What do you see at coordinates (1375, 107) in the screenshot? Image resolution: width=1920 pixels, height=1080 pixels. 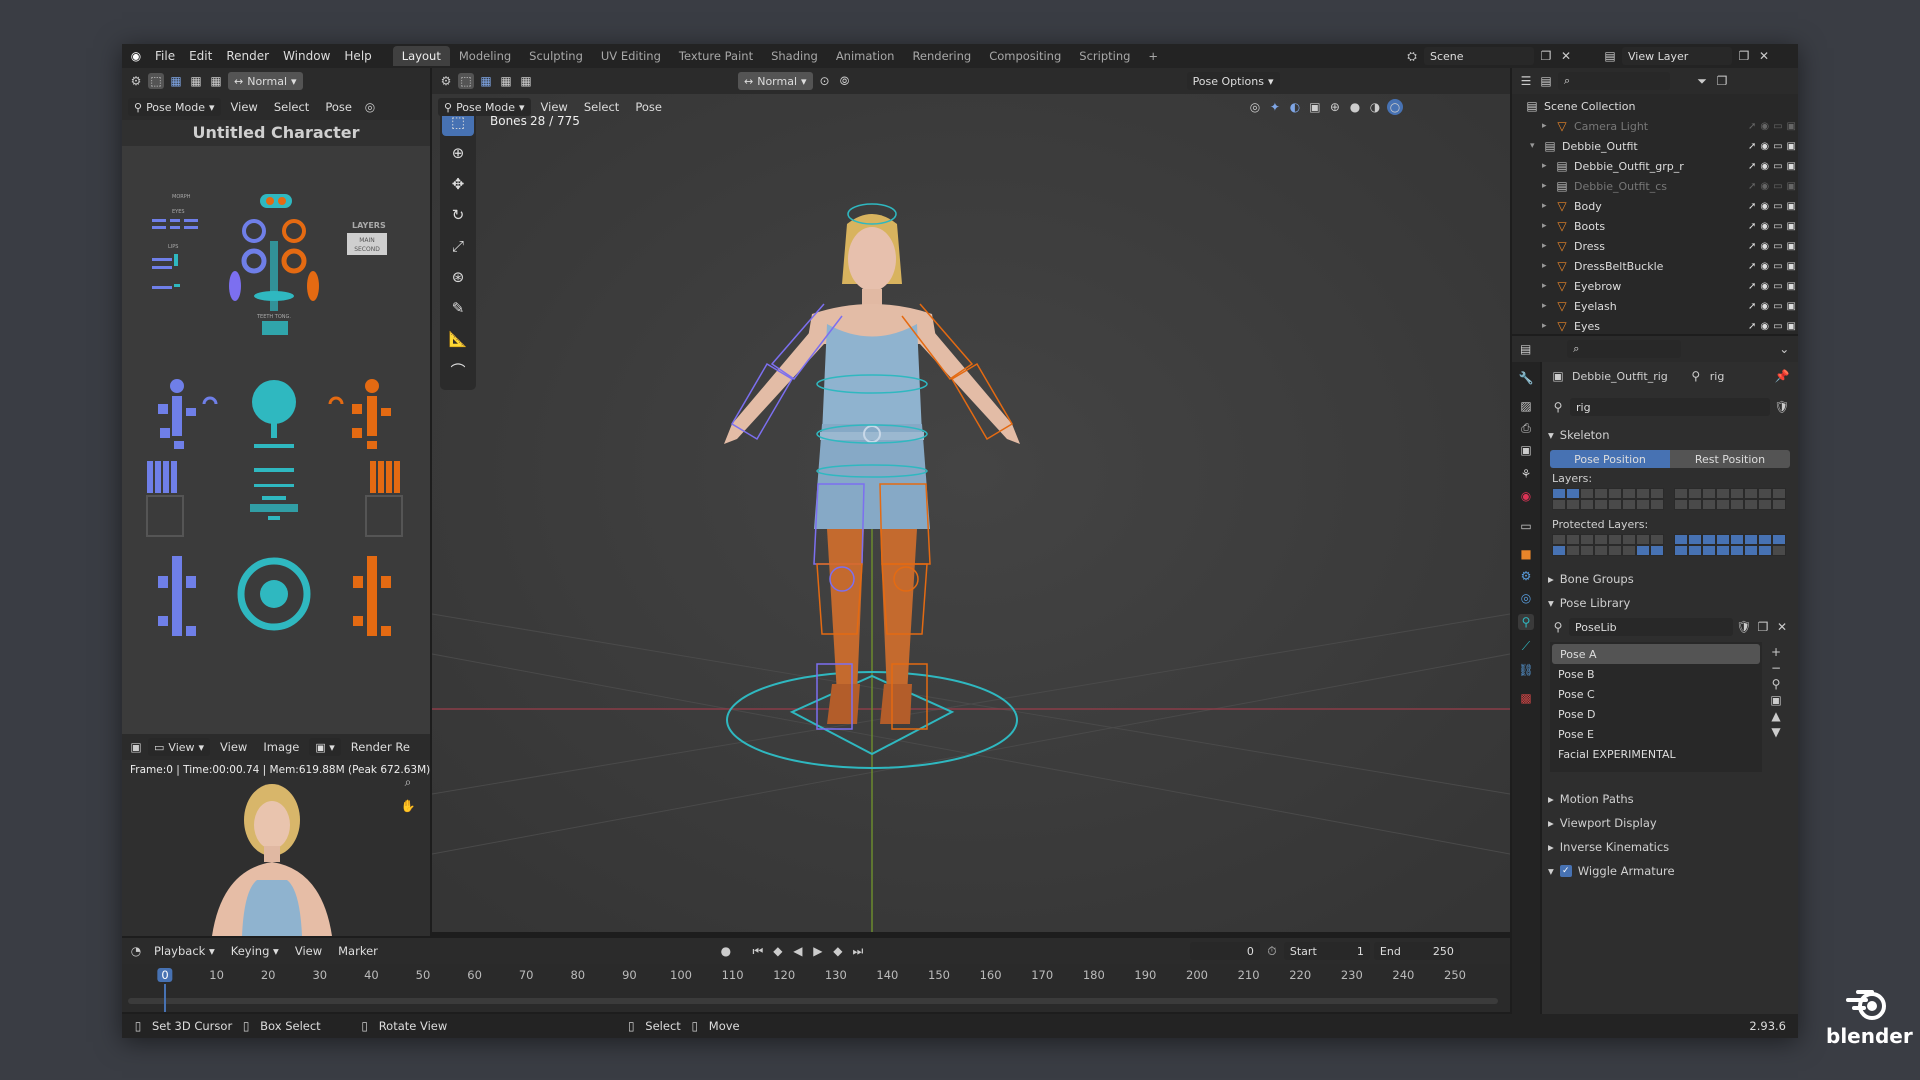 I see `material-shading-icon: ◑` at bounding box center [1375, 107].